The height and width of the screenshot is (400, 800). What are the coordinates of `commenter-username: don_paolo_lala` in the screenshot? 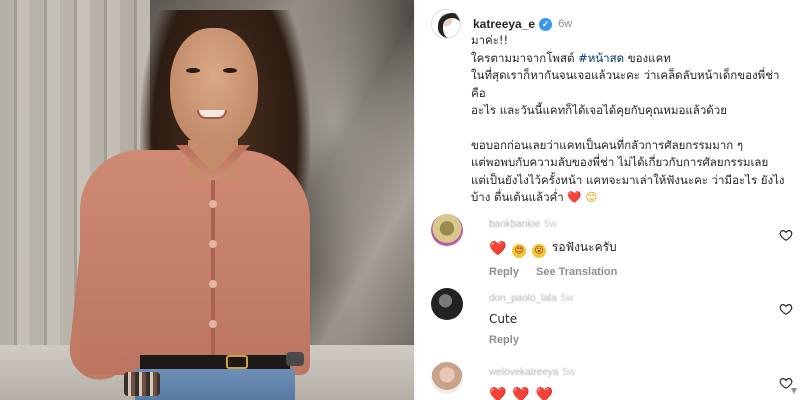 It's located at (523, 298).